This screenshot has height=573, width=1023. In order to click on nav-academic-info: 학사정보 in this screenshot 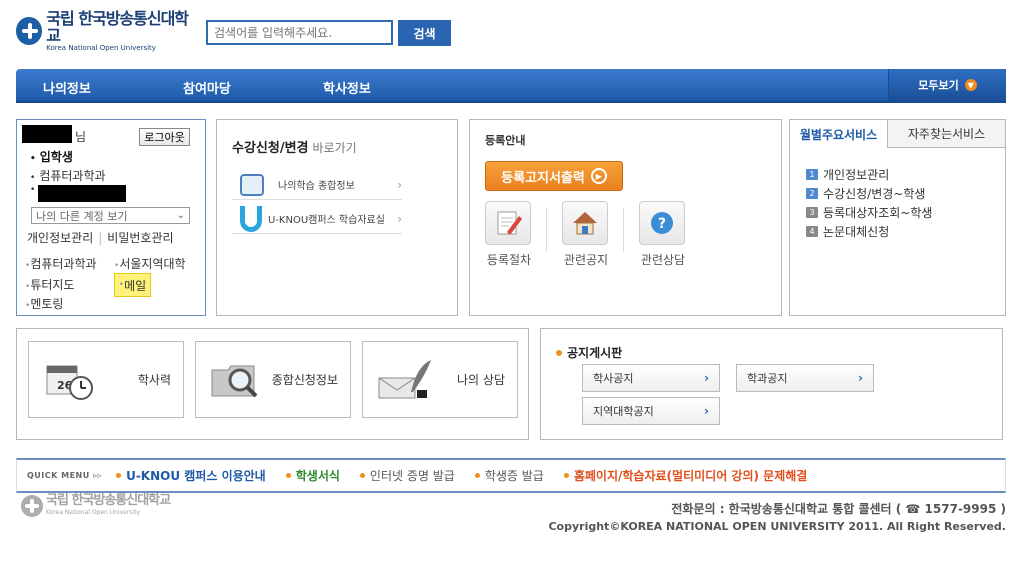, I will do `click(347, 87)`.